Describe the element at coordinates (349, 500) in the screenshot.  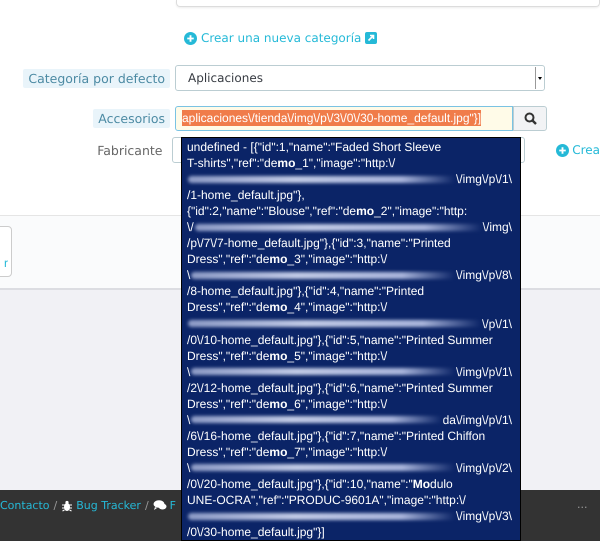
I see `suggestion-text: UNE-OCRA","ref":"PRODUC-9601A","image":"http:\/` at that location.